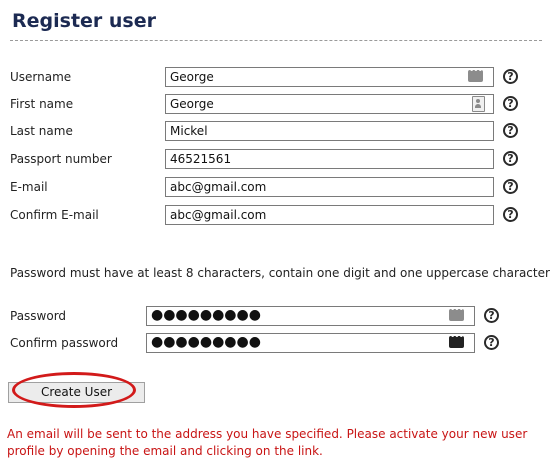  I want to click on last-name-row: Last name Mickel ?, so click(275, 132).